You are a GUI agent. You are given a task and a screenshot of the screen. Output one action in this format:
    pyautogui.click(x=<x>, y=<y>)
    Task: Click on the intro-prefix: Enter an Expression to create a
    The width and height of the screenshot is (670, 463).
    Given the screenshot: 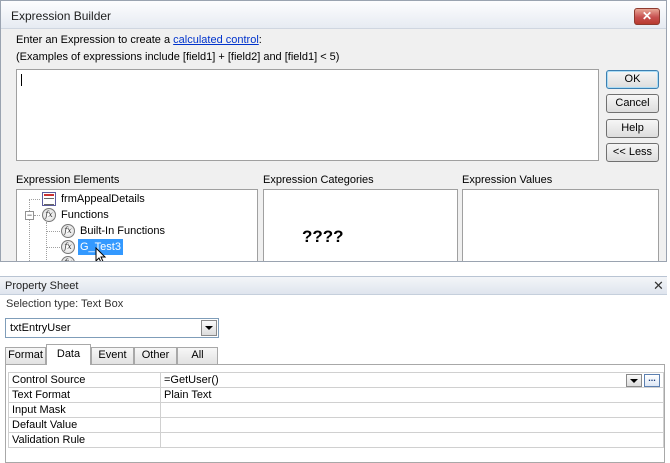 What is the action you would take?
    pyautogui.click(x=95, y=40)
    